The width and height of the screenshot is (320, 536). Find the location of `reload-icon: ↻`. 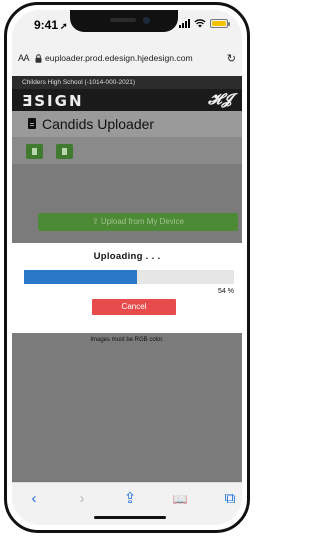

reload-icon: ↻ is located at coordinates (231, 58).